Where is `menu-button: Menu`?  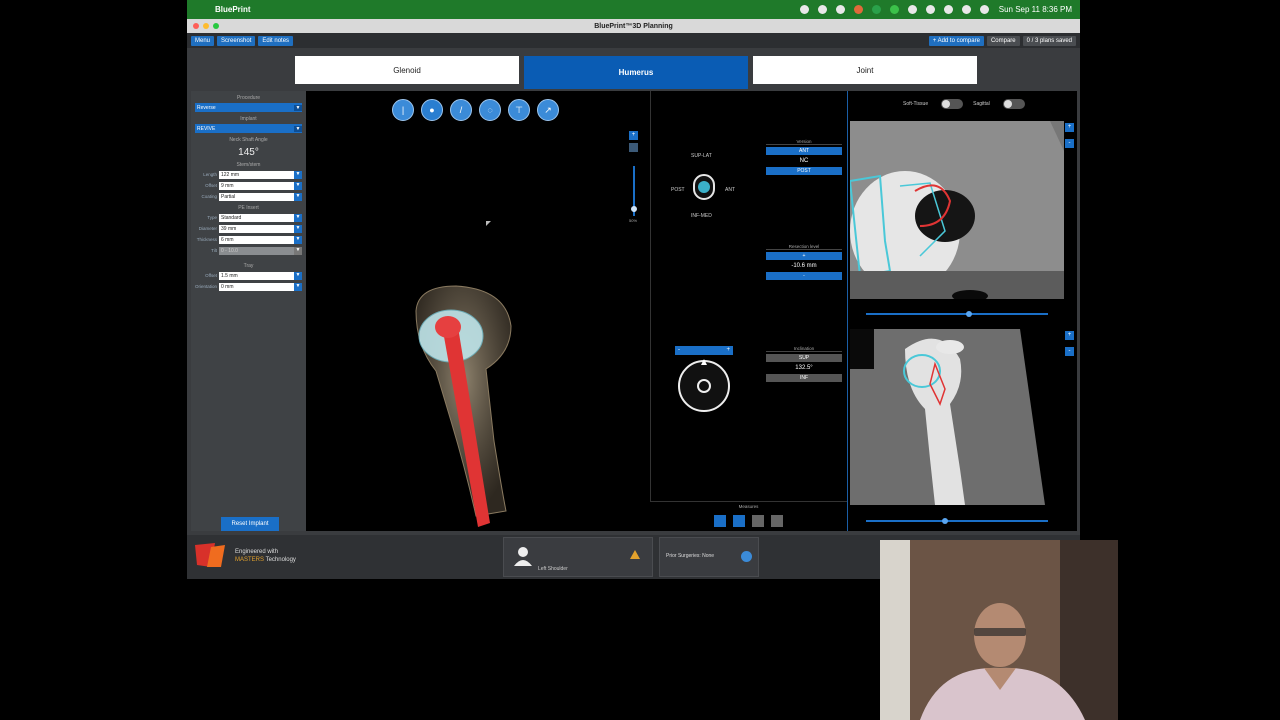 menu-button: Menu is located at coordinates (203, 40).